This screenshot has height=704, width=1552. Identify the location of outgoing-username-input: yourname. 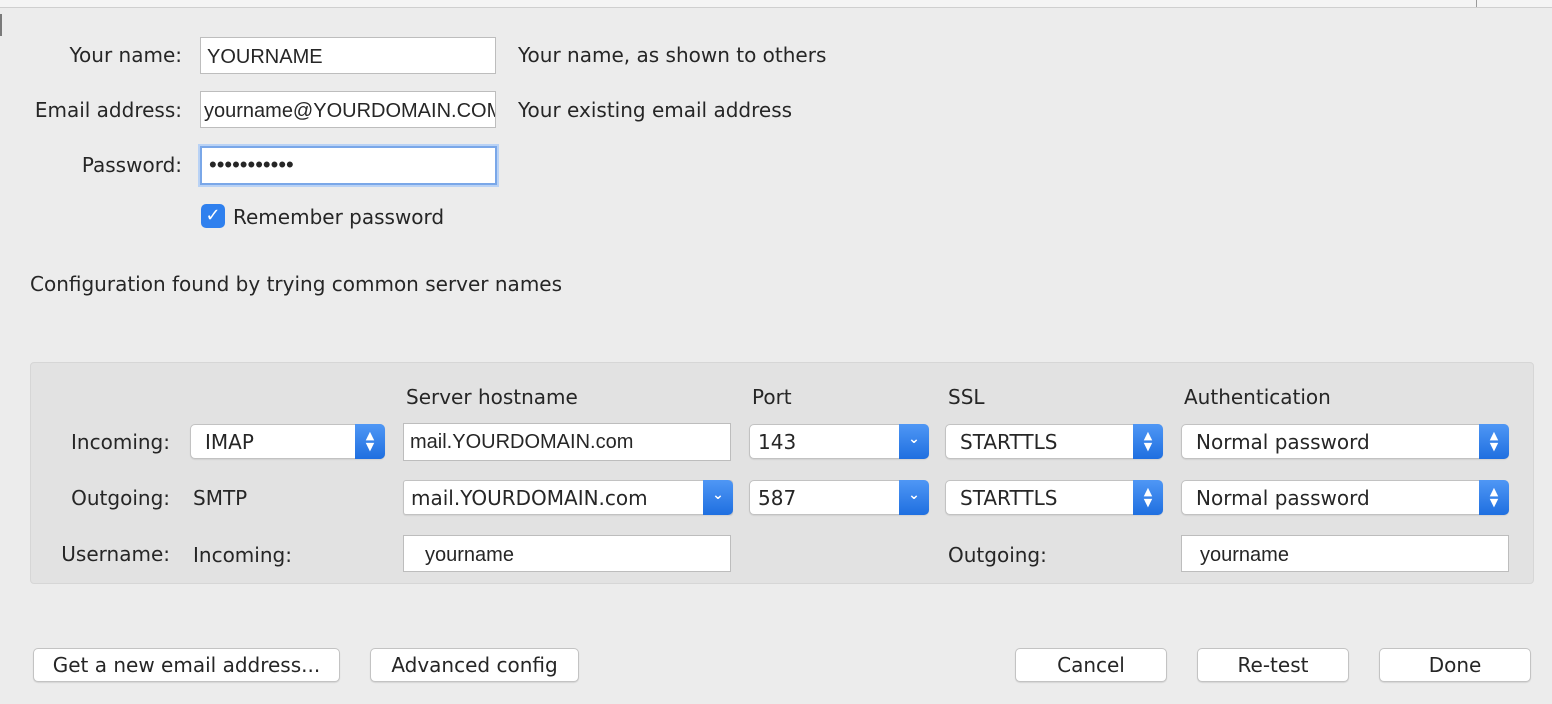
(1345, 553).